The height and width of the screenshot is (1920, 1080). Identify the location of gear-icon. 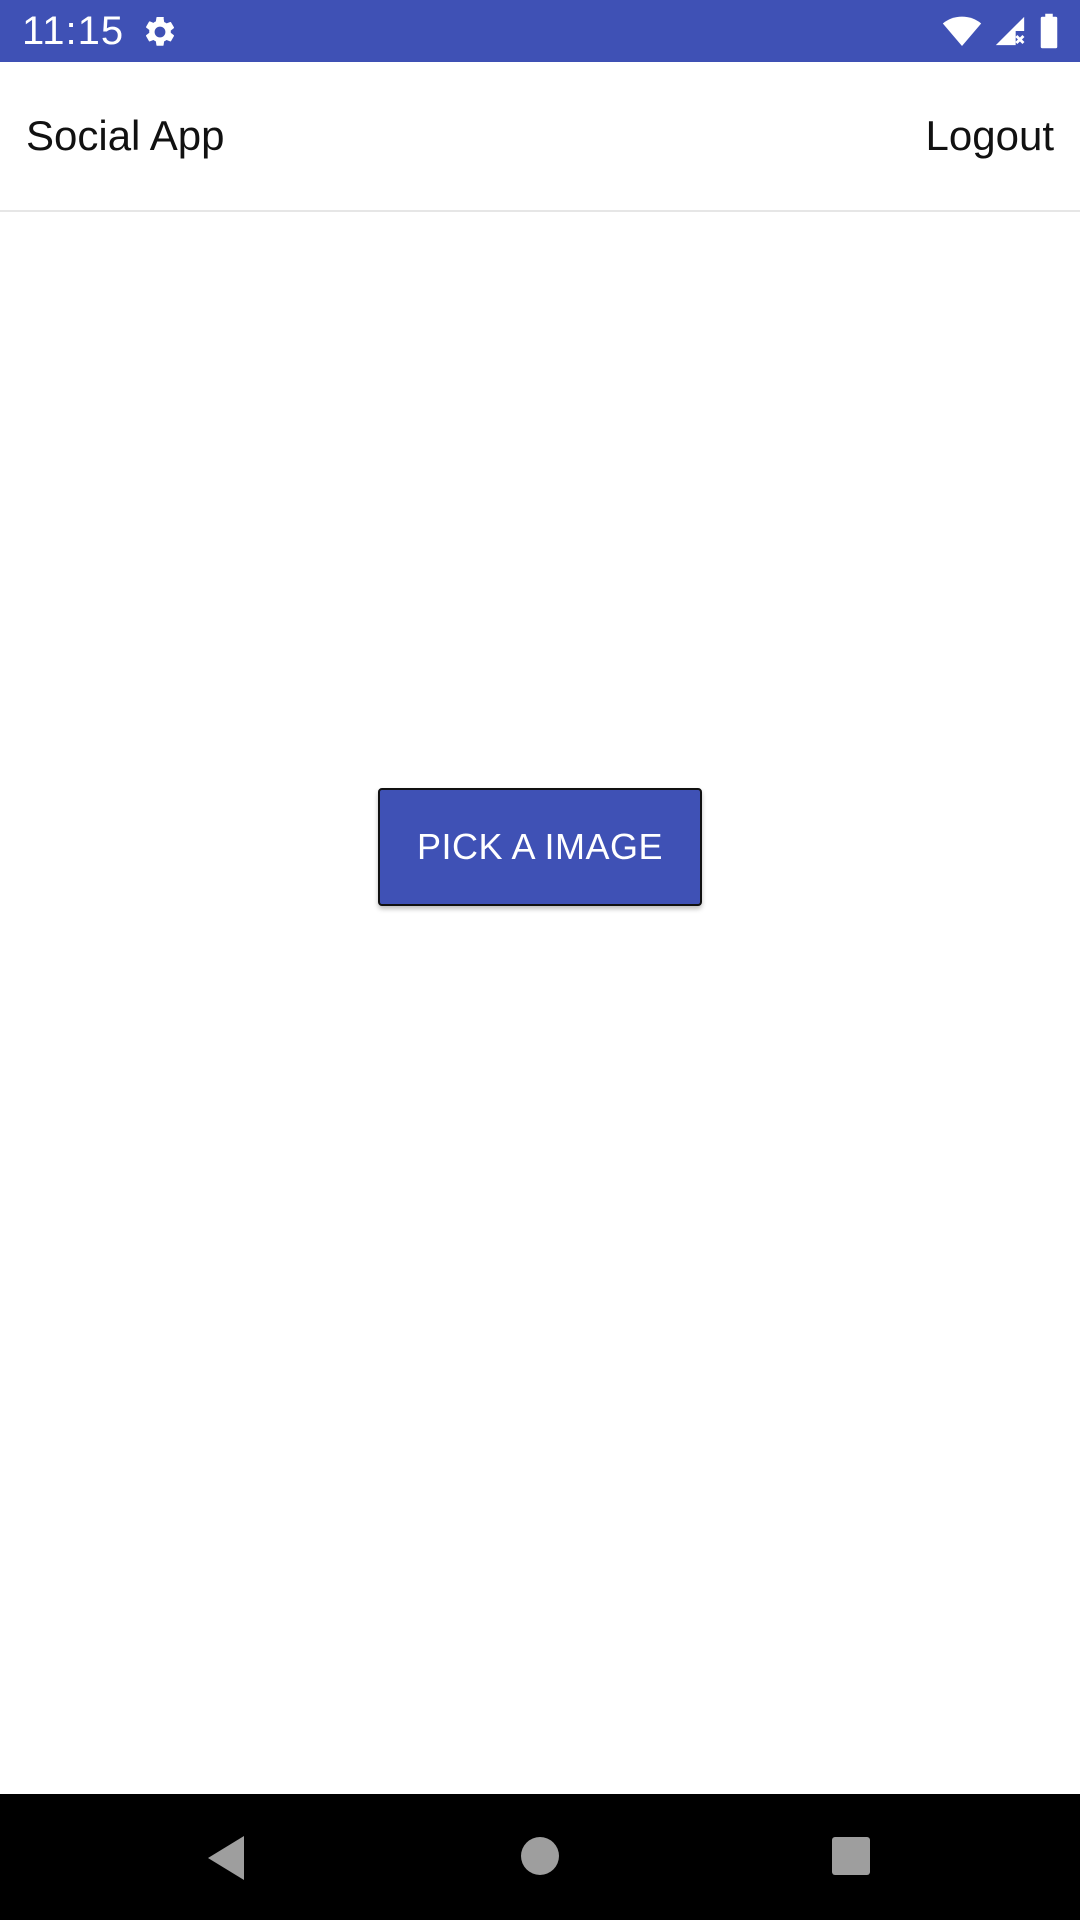
(160, 32).